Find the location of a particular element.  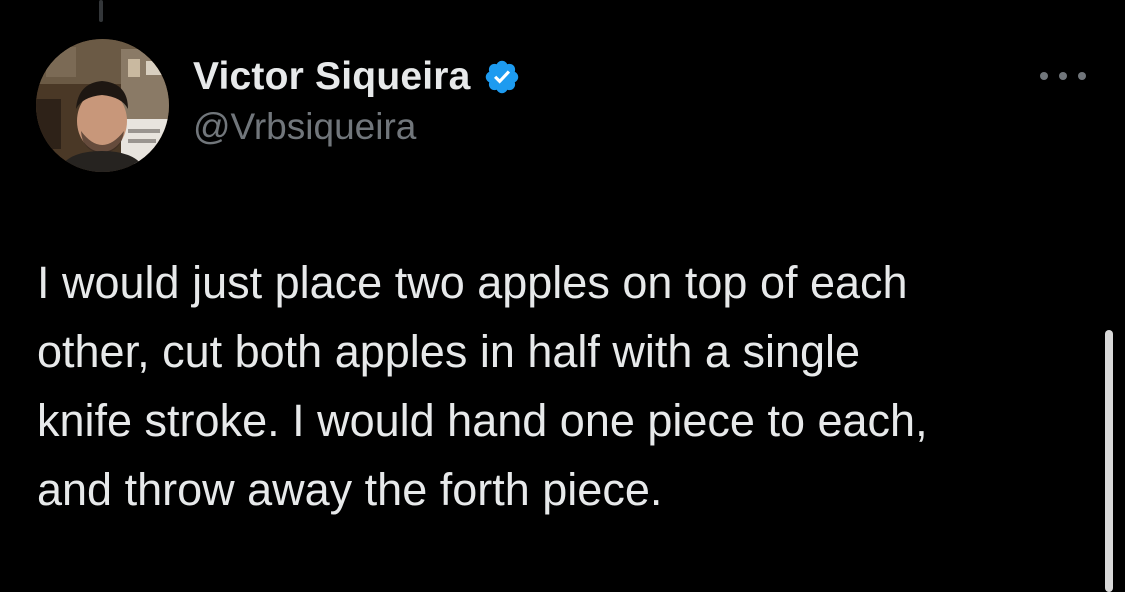

scrollbar is located at coordinates (1109, 461).